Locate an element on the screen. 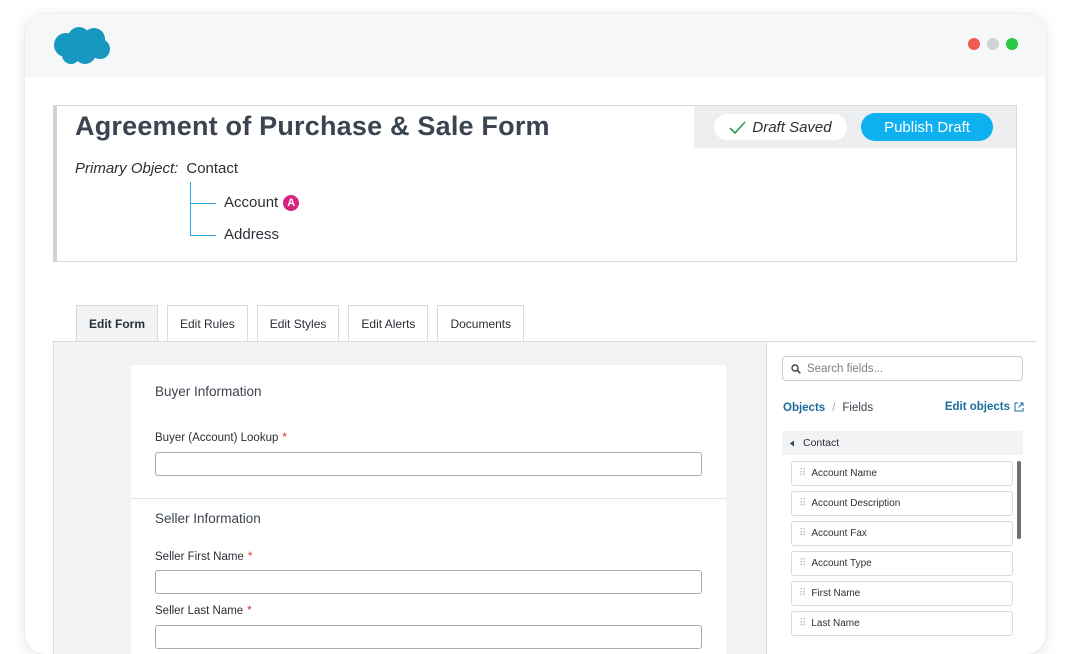 This screenshot has width=1071, height=654. seller-first-name-input is located at coordinates (428, 582).